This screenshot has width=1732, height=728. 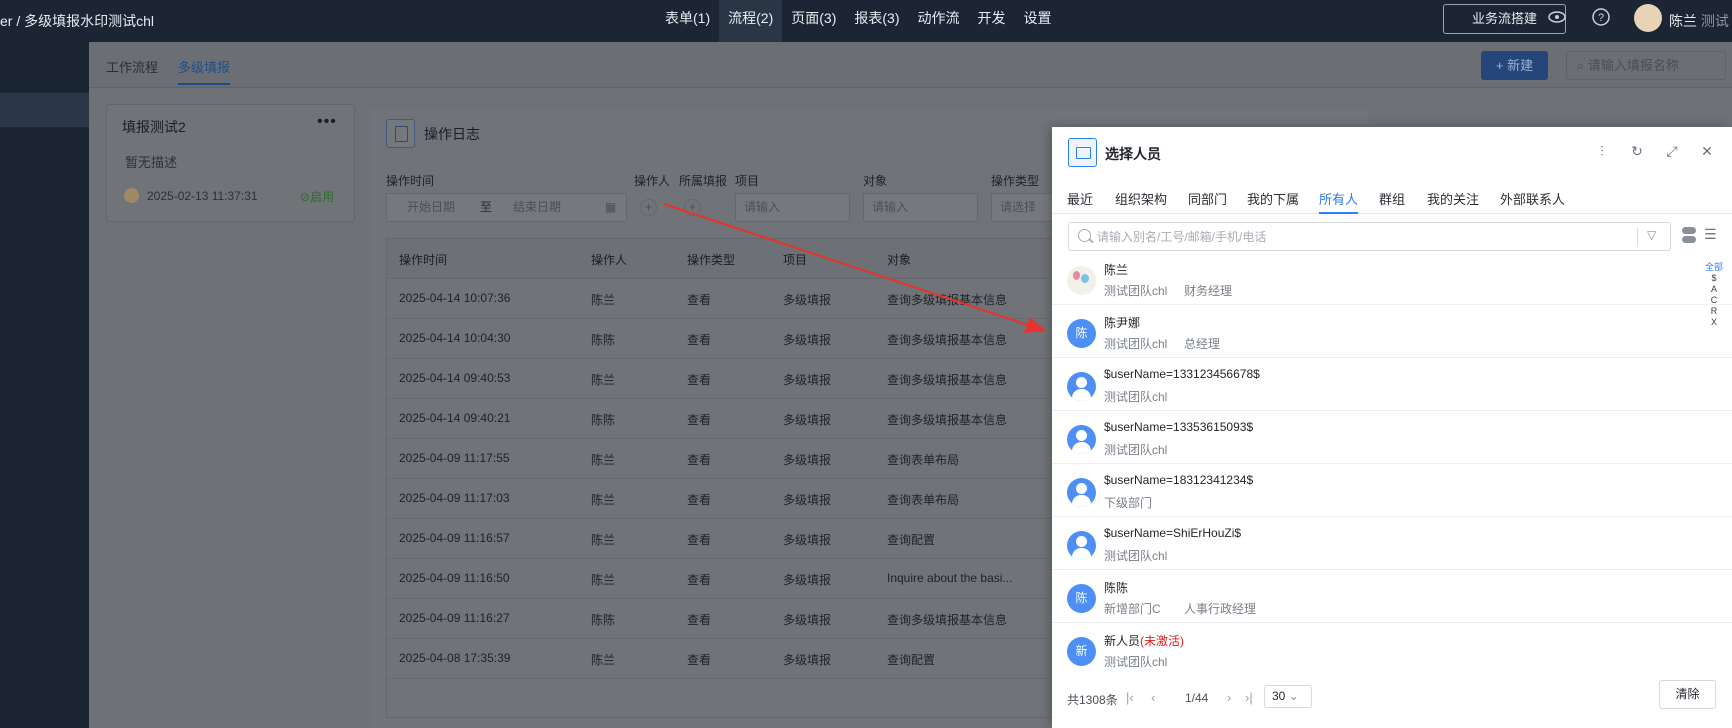 I want to click on user-name: 陈兰 测试, so click(x=1699, y=21).